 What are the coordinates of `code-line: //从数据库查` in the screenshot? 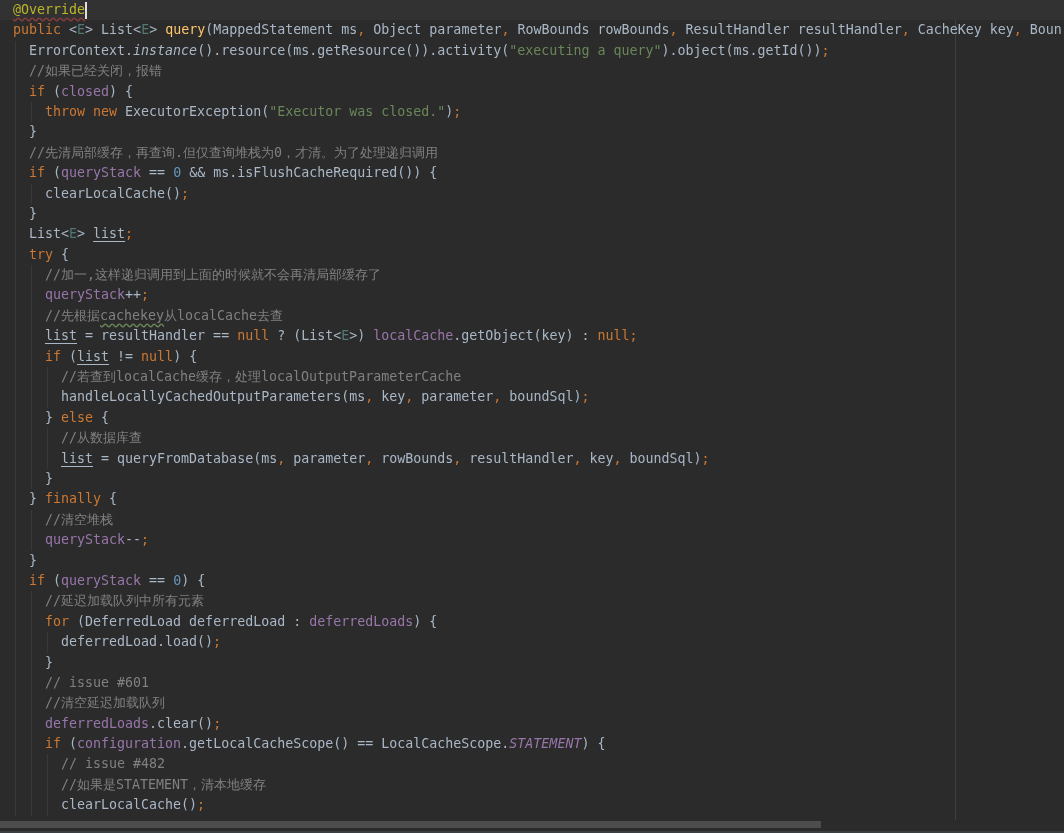 It's located at (101, 438).